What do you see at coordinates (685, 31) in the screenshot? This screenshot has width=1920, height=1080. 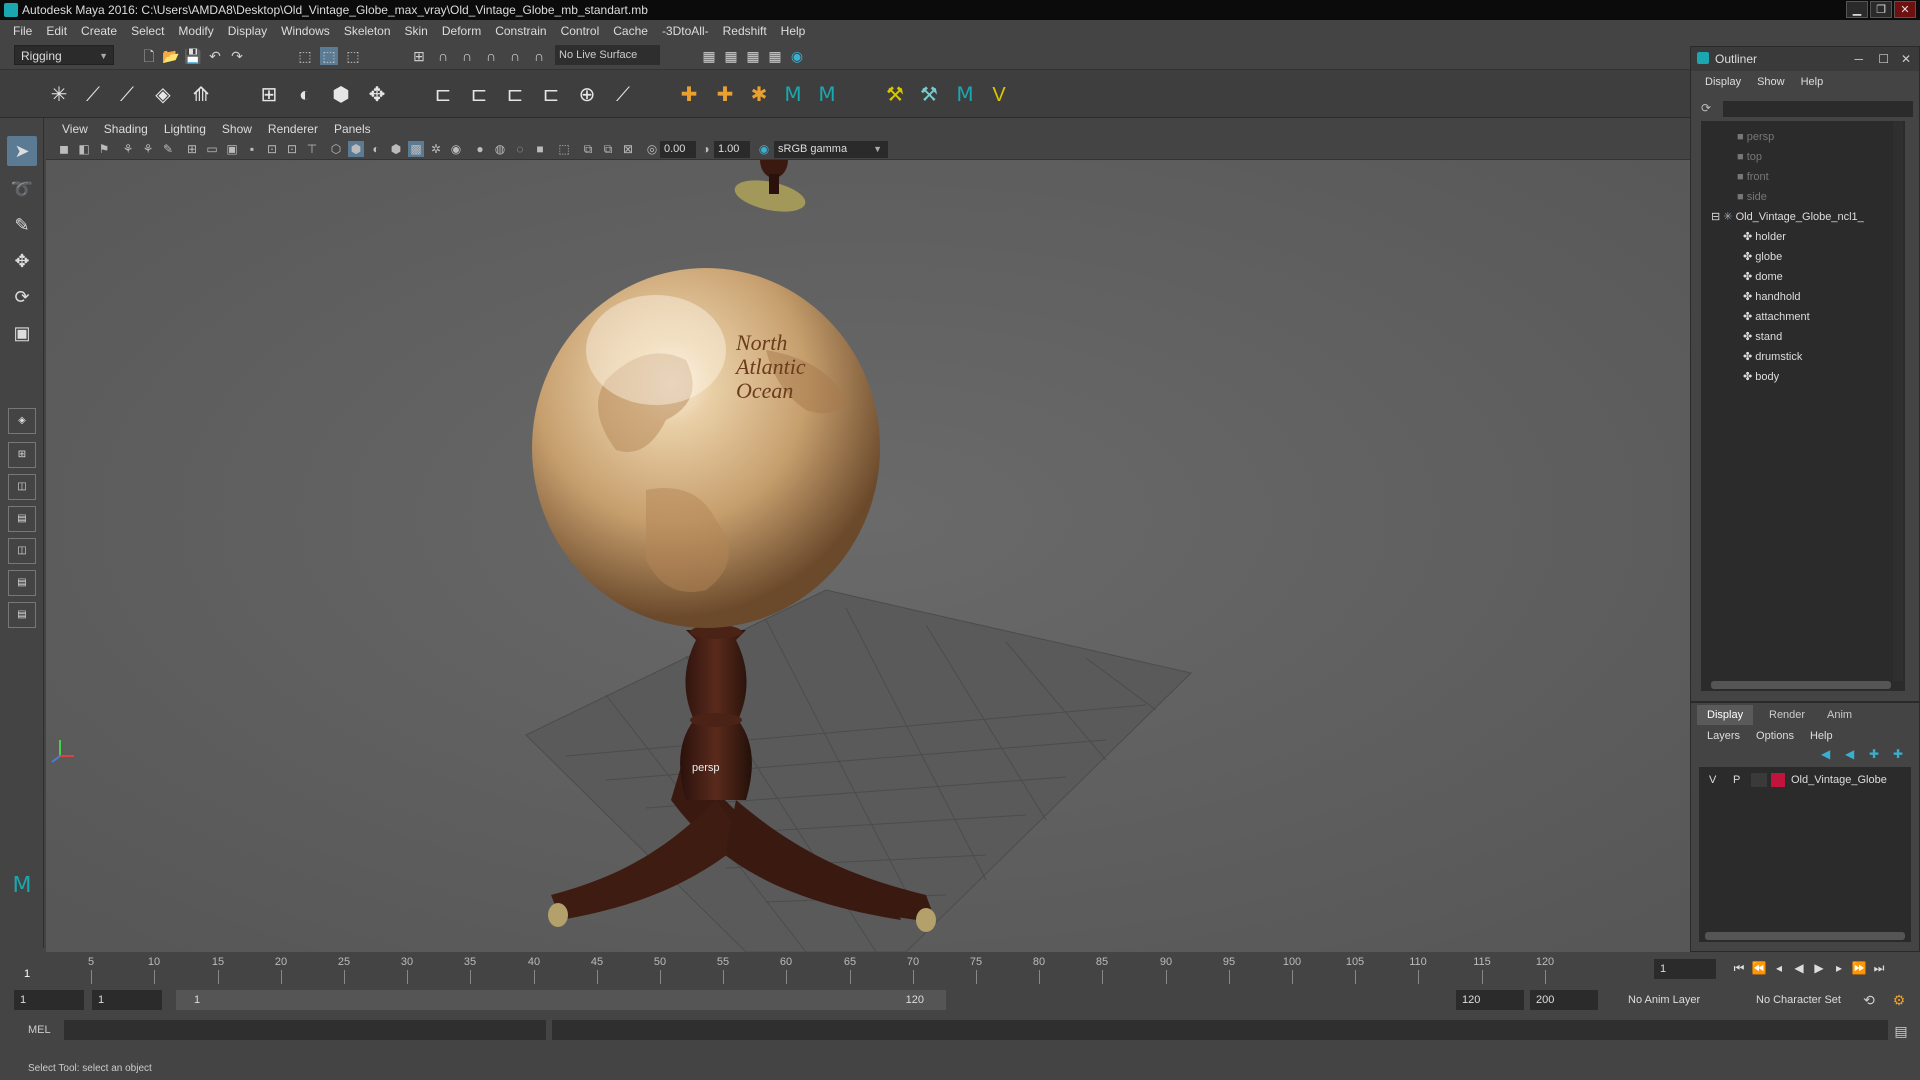 I see `menu-3dtoall: -3DtoAll-` at bounding box center [685, 31].